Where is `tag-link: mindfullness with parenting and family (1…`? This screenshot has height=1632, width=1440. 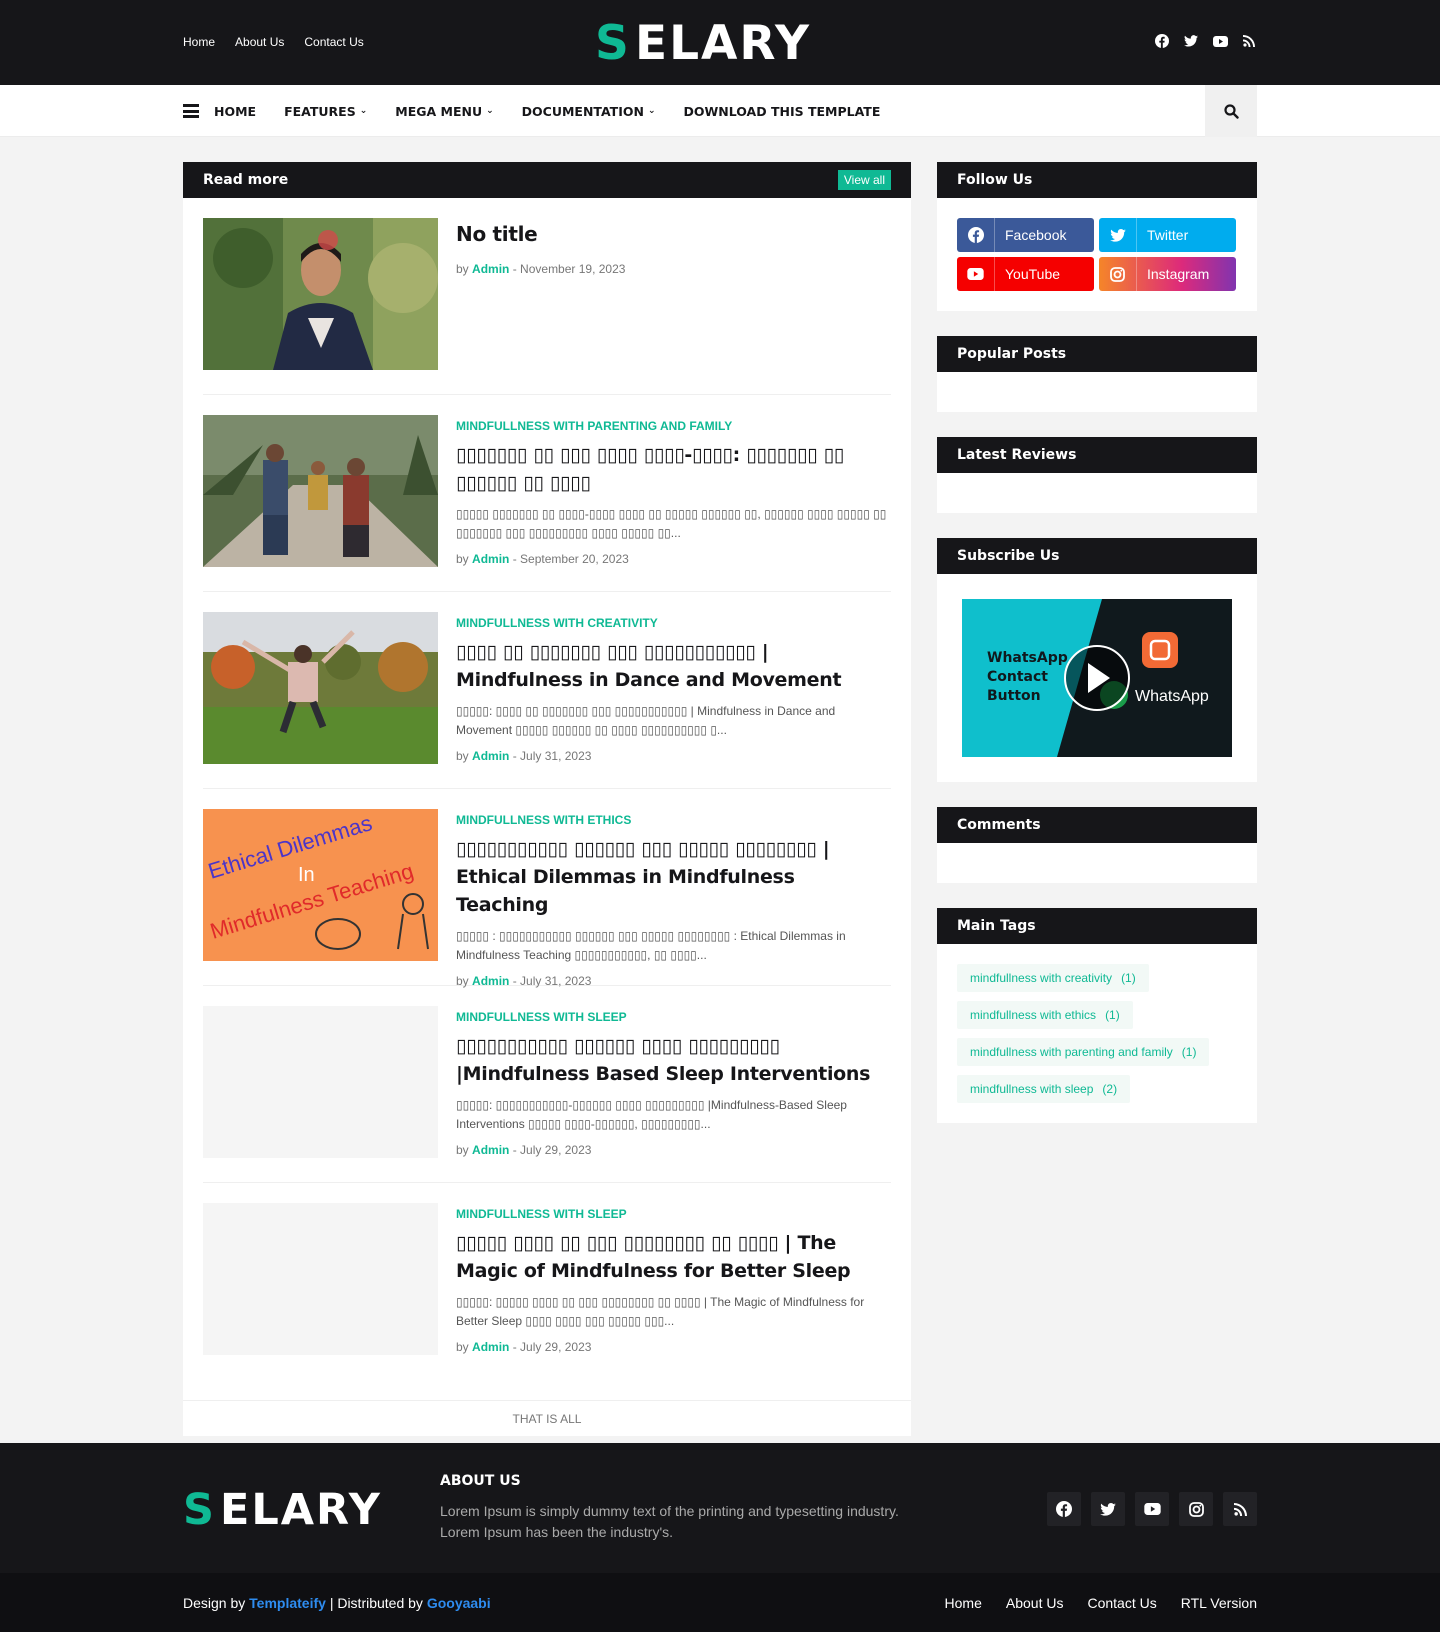 tag-link: mindfullness with parenting and family (1… is located at coordinates (1083, 1052).